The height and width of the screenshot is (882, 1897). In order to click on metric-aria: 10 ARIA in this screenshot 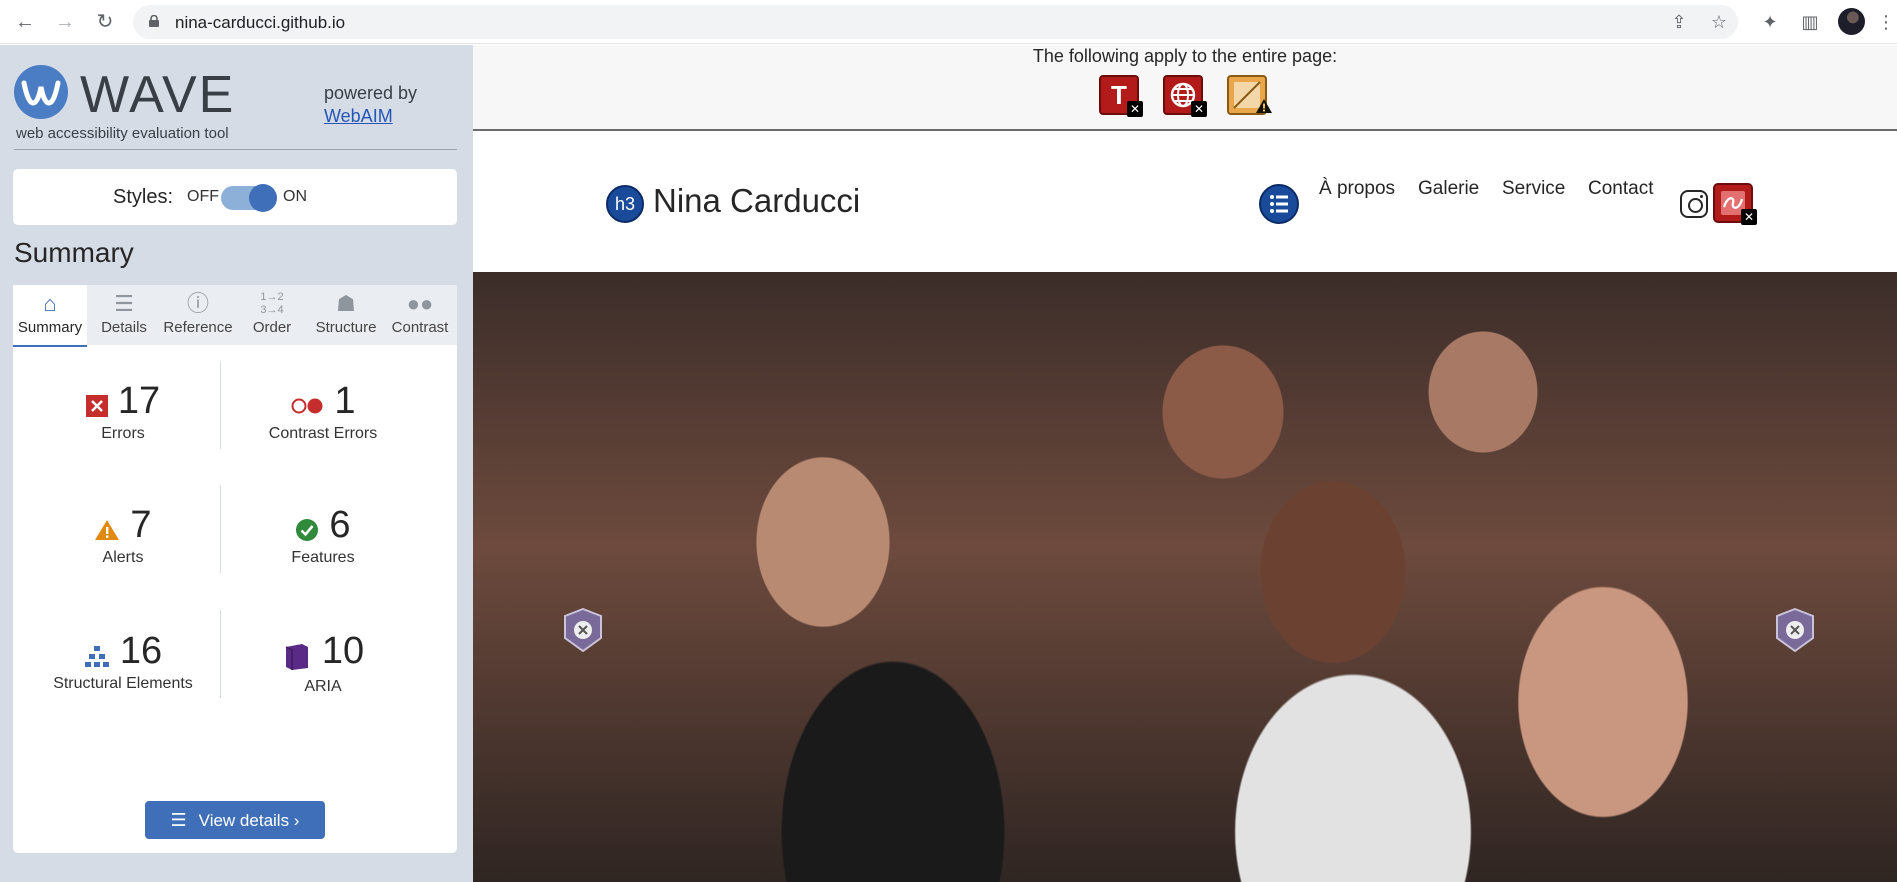, I will do `click(323, 663)`.